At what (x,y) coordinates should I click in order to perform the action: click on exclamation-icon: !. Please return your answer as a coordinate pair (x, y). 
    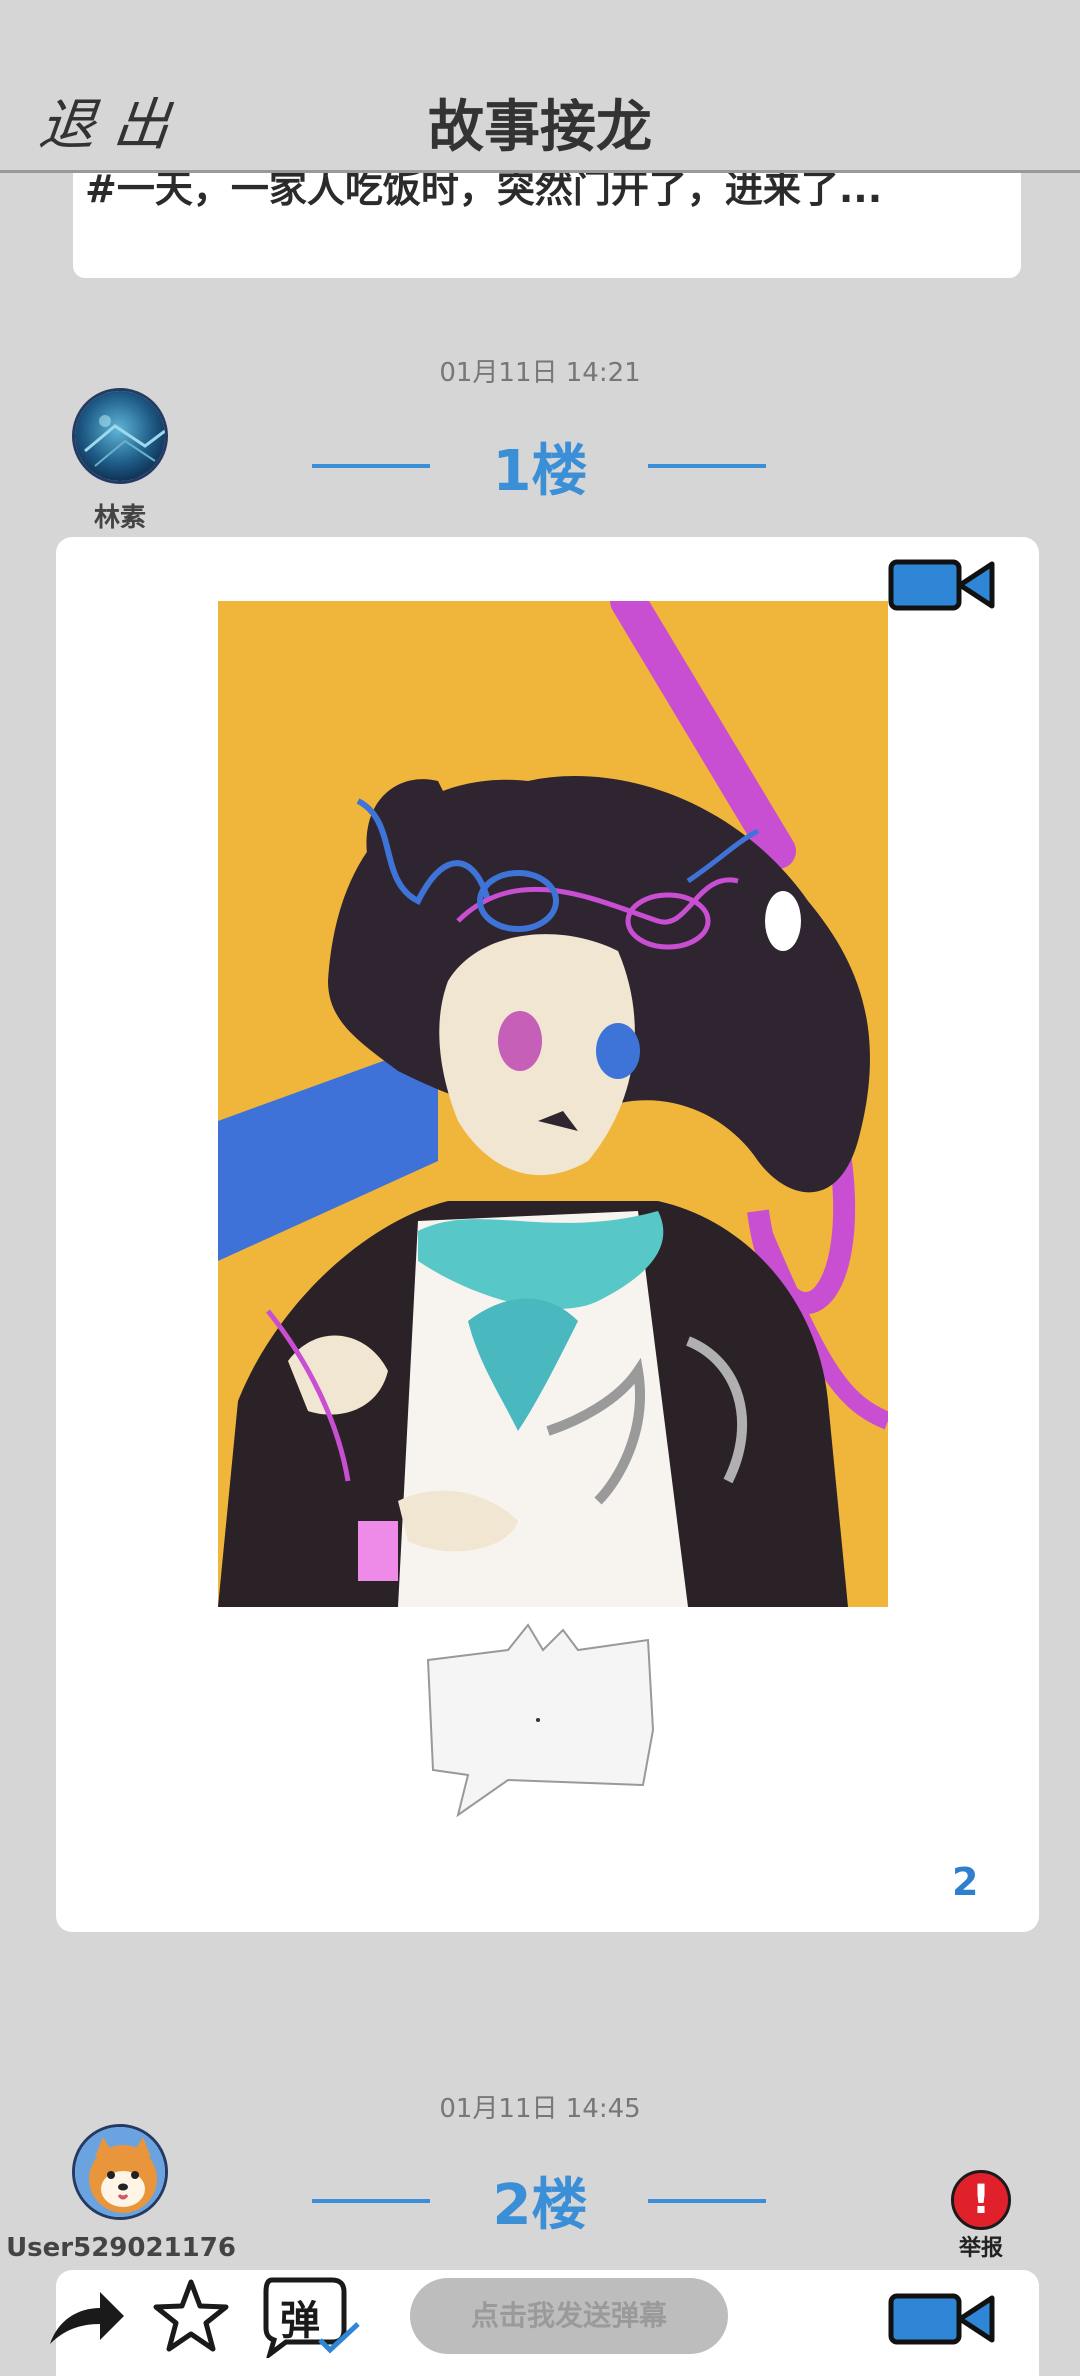
    Looking at the image, I should click on (981, 2200).